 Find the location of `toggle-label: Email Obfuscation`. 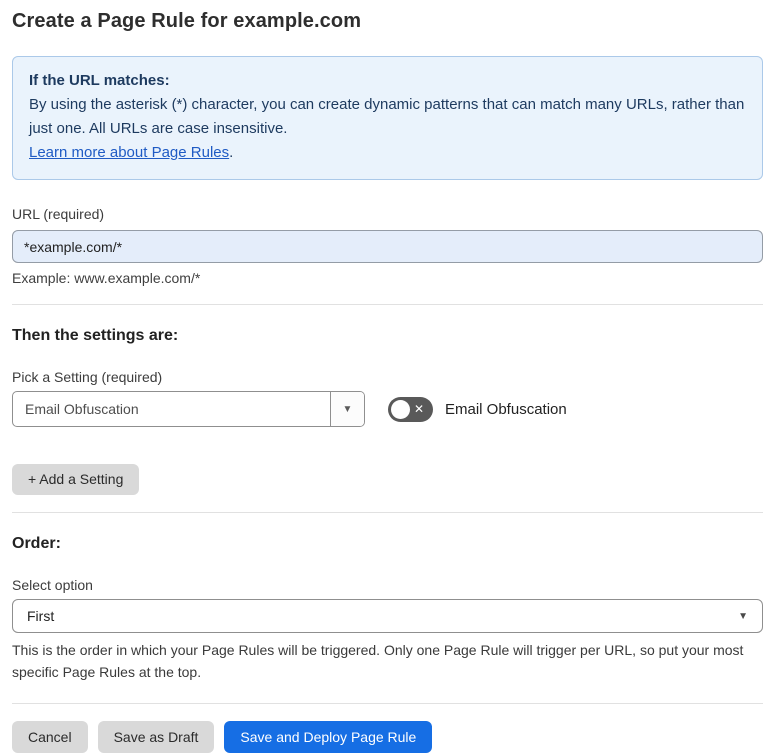

toggle-label: Email Obfuscation is located at coordinates (506, 409).